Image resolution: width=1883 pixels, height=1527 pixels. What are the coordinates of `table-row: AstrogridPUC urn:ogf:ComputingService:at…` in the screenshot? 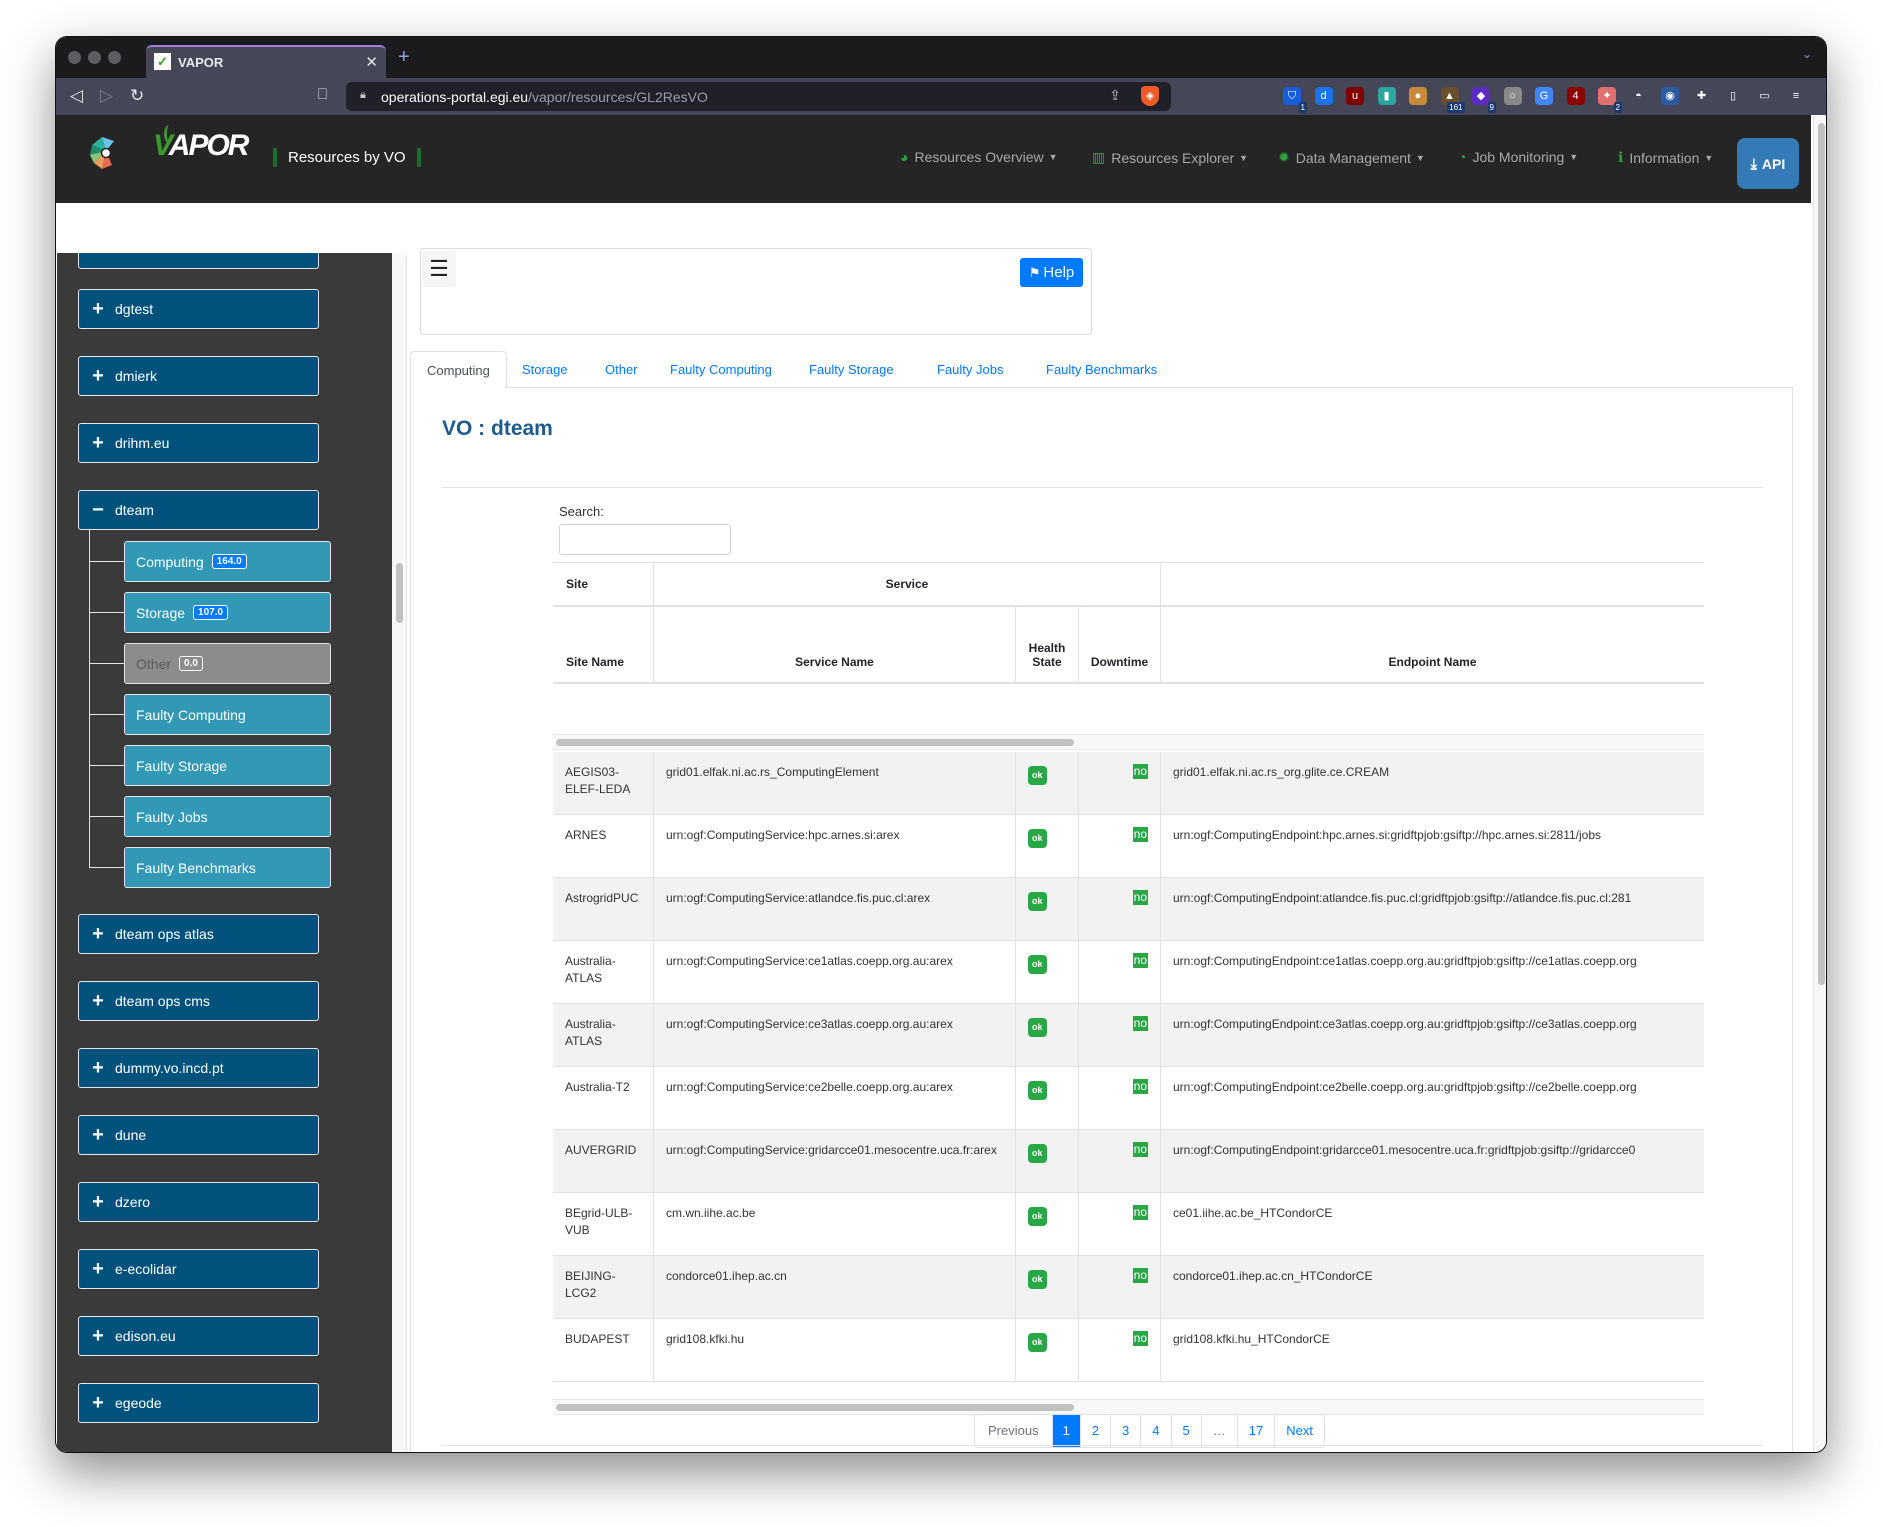 It's located at (1128, 909).